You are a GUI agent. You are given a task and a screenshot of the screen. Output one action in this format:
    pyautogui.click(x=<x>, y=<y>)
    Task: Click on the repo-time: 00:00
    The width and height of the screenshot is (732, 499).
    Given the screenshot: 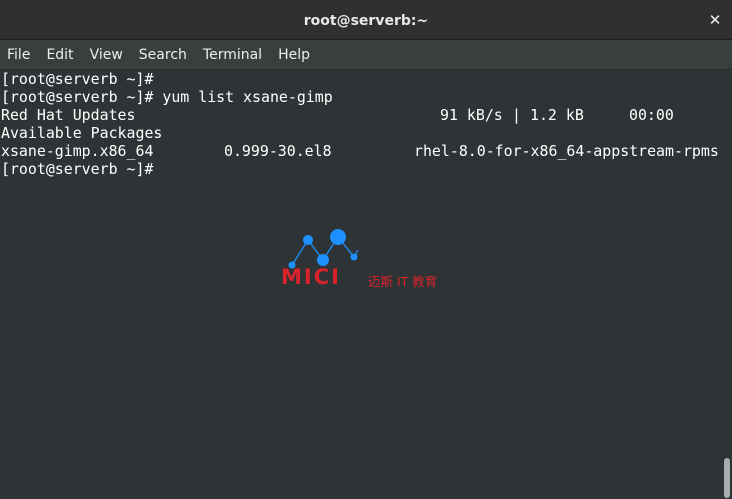 What is the action you would take?
    pyautogui.click(x=651, y=115)
    